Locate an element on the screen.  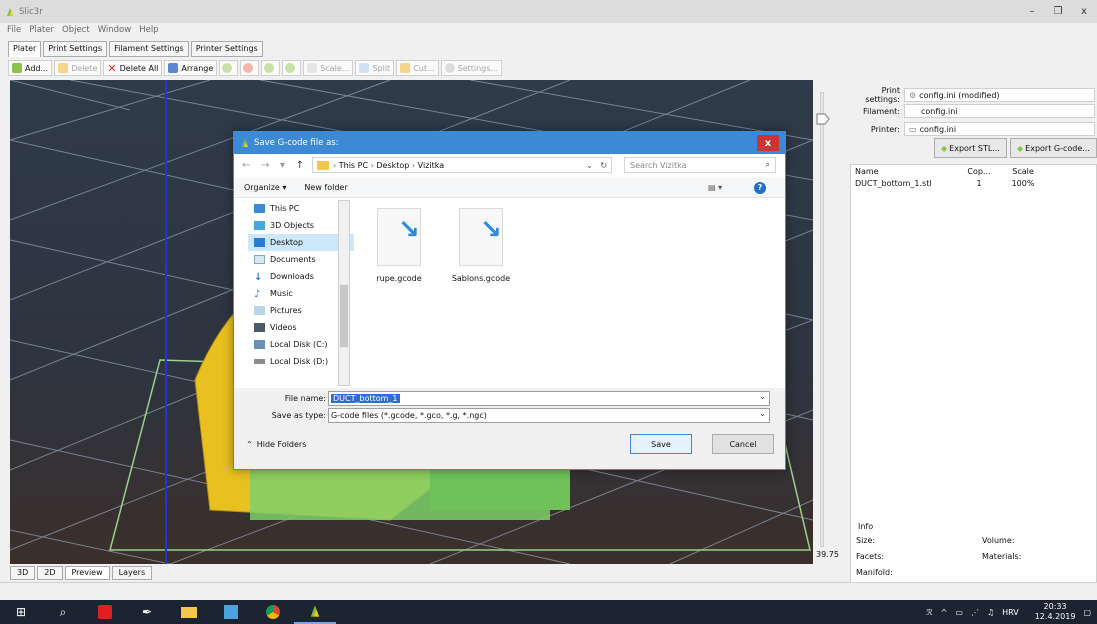
battery-icon: ▭ is located at coordinates (959, 612).